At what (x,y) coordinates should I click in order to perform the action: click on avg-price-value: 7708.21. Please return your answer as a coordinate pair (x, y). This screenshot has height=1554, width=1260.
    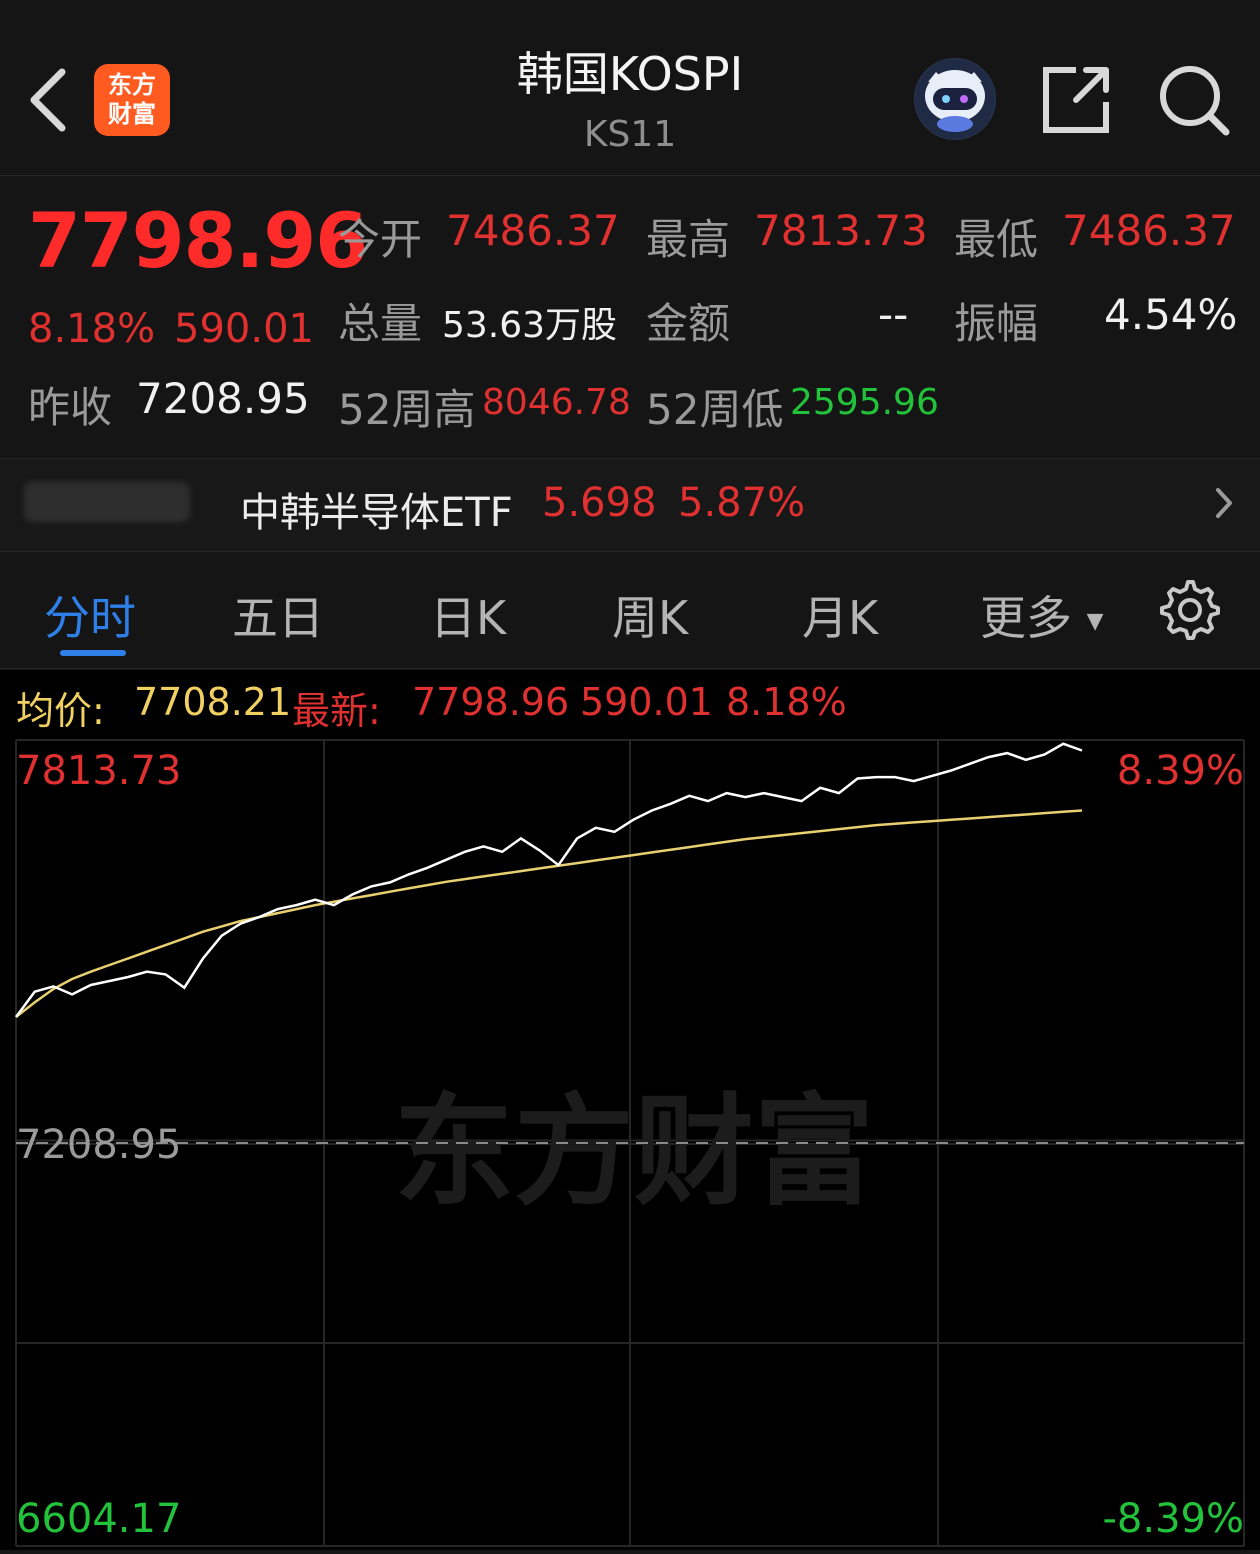
    Looking at the image, I should click on (213, 702).